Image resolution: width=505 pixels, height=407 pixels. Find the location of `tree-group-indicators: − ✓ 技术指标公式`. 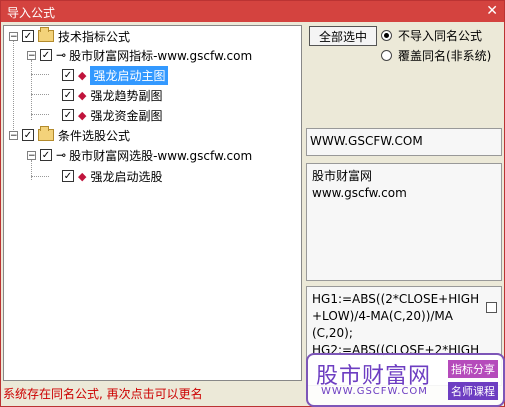

tree-group-indicators: − ✓ 技术指标公式 is located at coordinates (69, 36).